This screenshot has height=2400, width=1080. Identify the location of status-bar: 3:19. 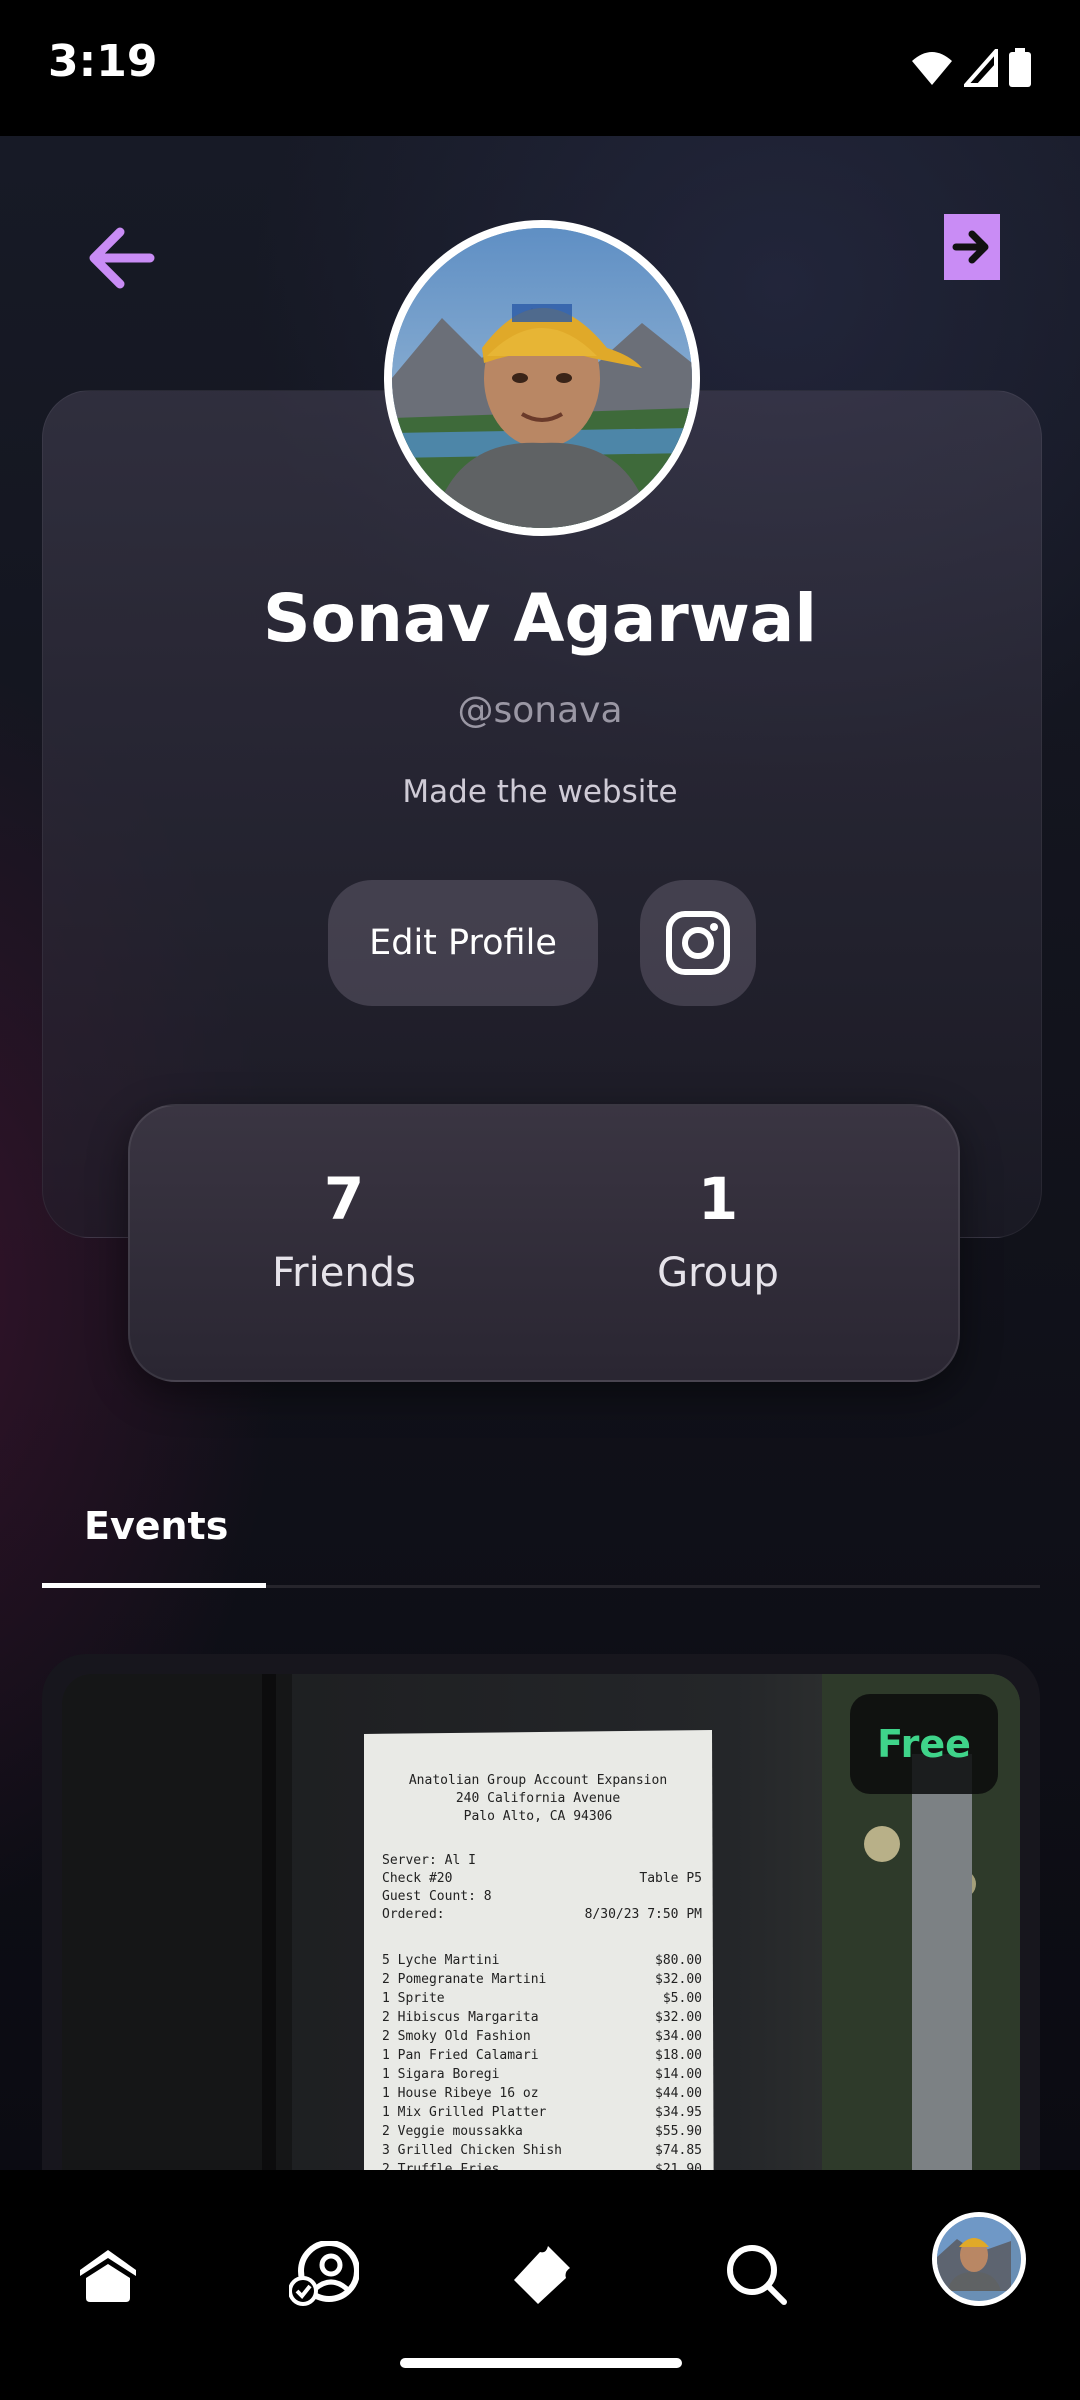
(540, 68).